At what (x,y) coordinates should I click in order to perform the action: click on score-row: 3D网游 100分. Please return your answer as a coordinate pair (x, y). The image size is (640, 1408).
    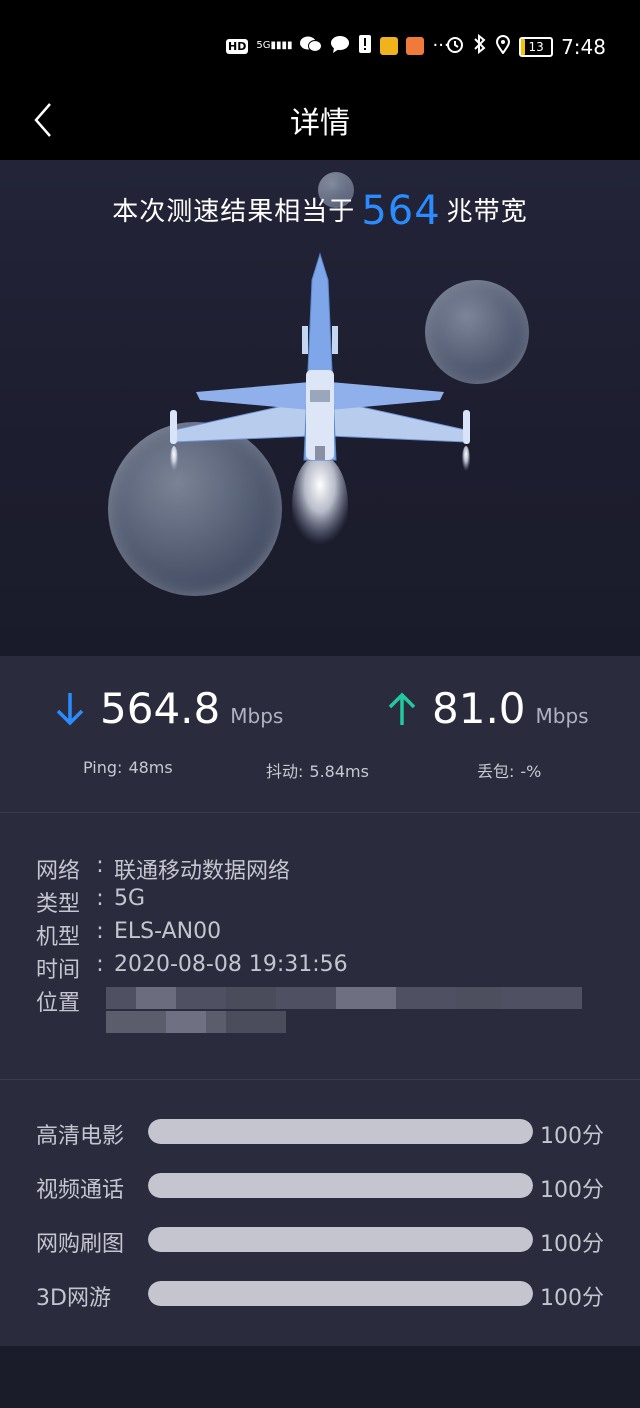
    Looking at the image, I should click on (326, 1294).